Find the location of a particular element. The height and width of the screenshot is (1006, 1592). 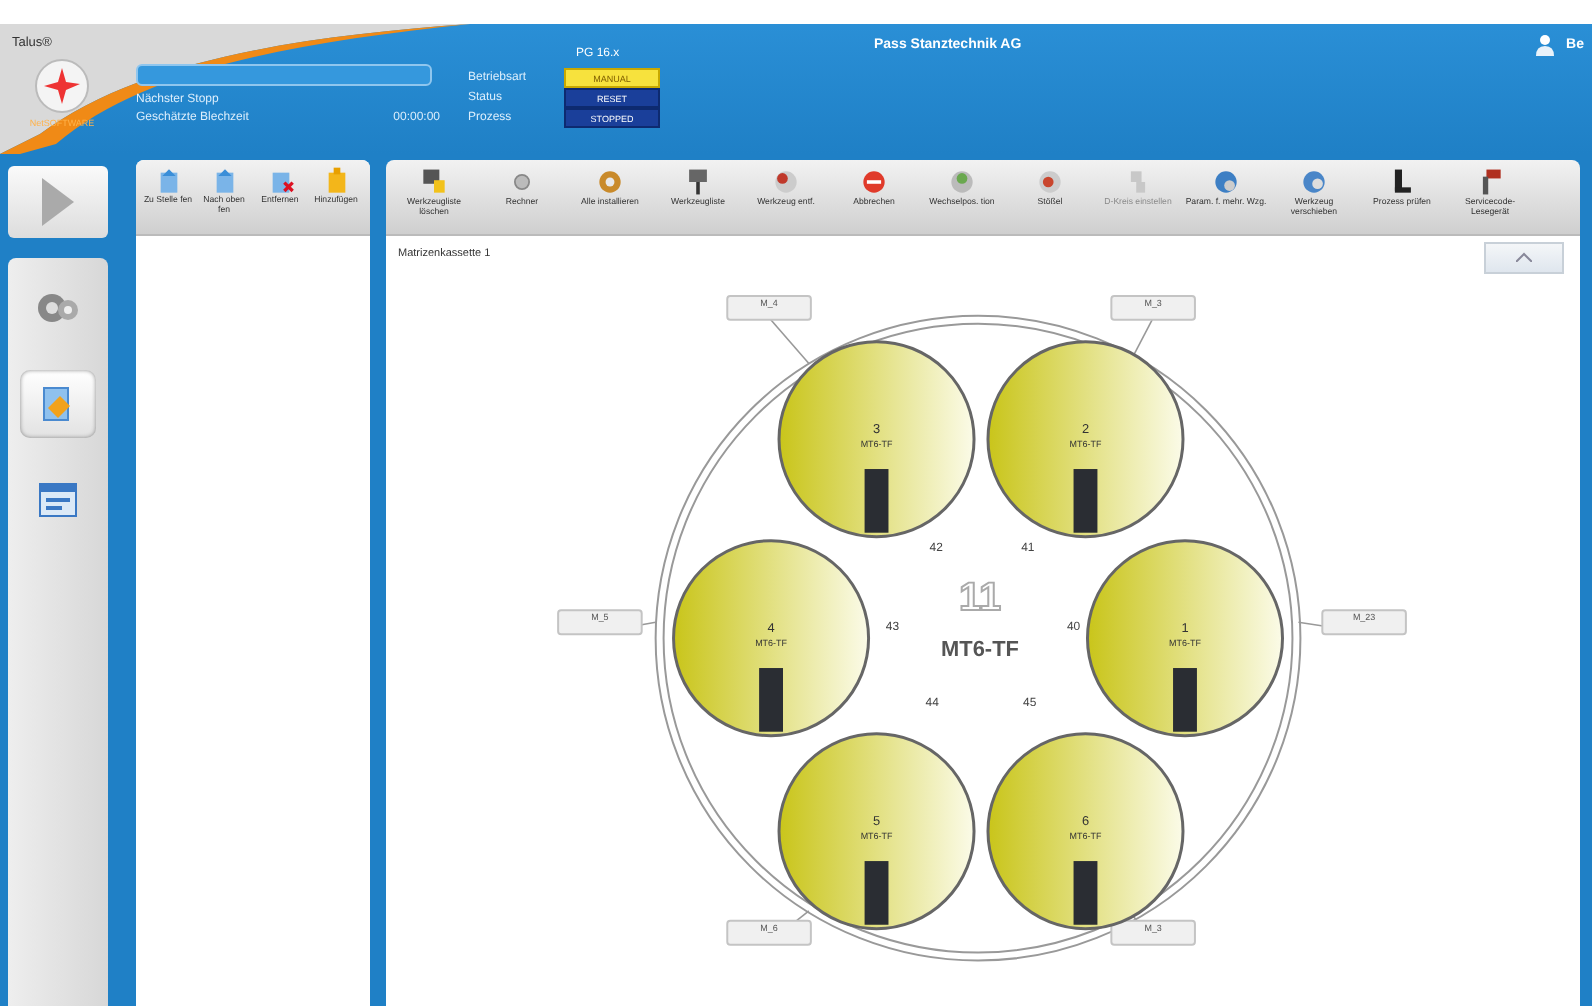

sidebar-item is located at coordinates (58, 404).